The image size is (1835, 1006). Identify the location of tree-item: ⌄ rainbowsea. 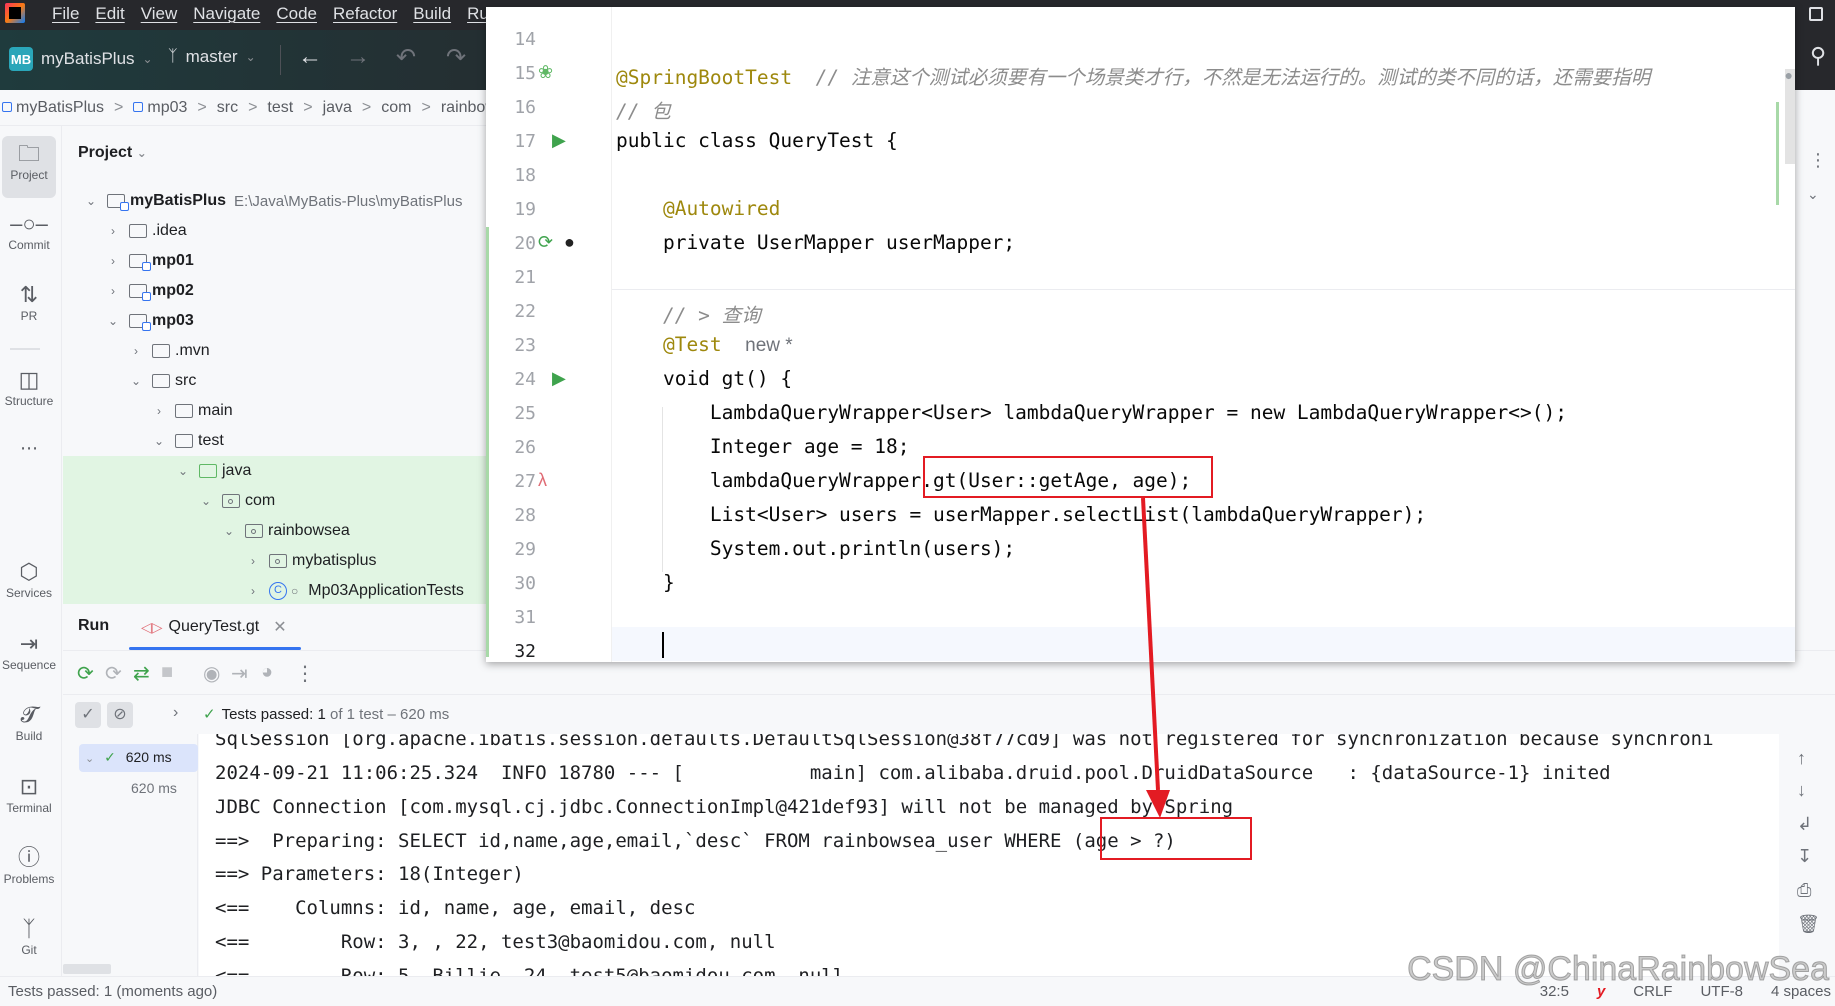
(275, 531).